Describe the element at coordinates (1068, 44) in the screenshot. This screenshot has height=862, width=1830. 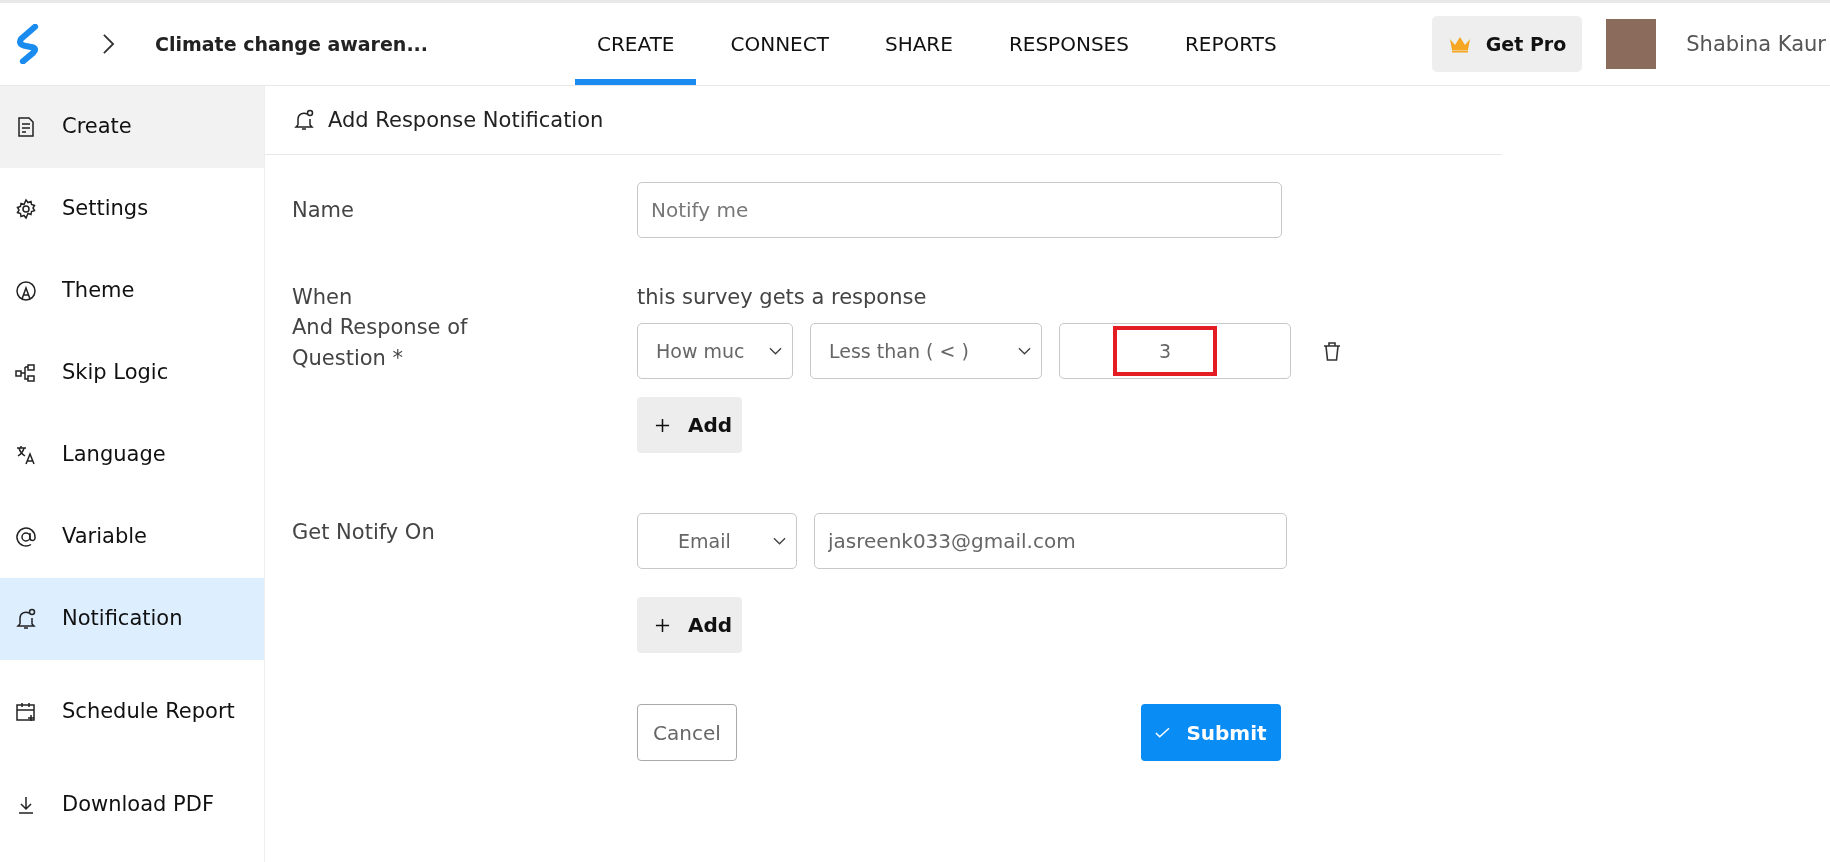
I see `nav-tab: RESPONSES` at that location.